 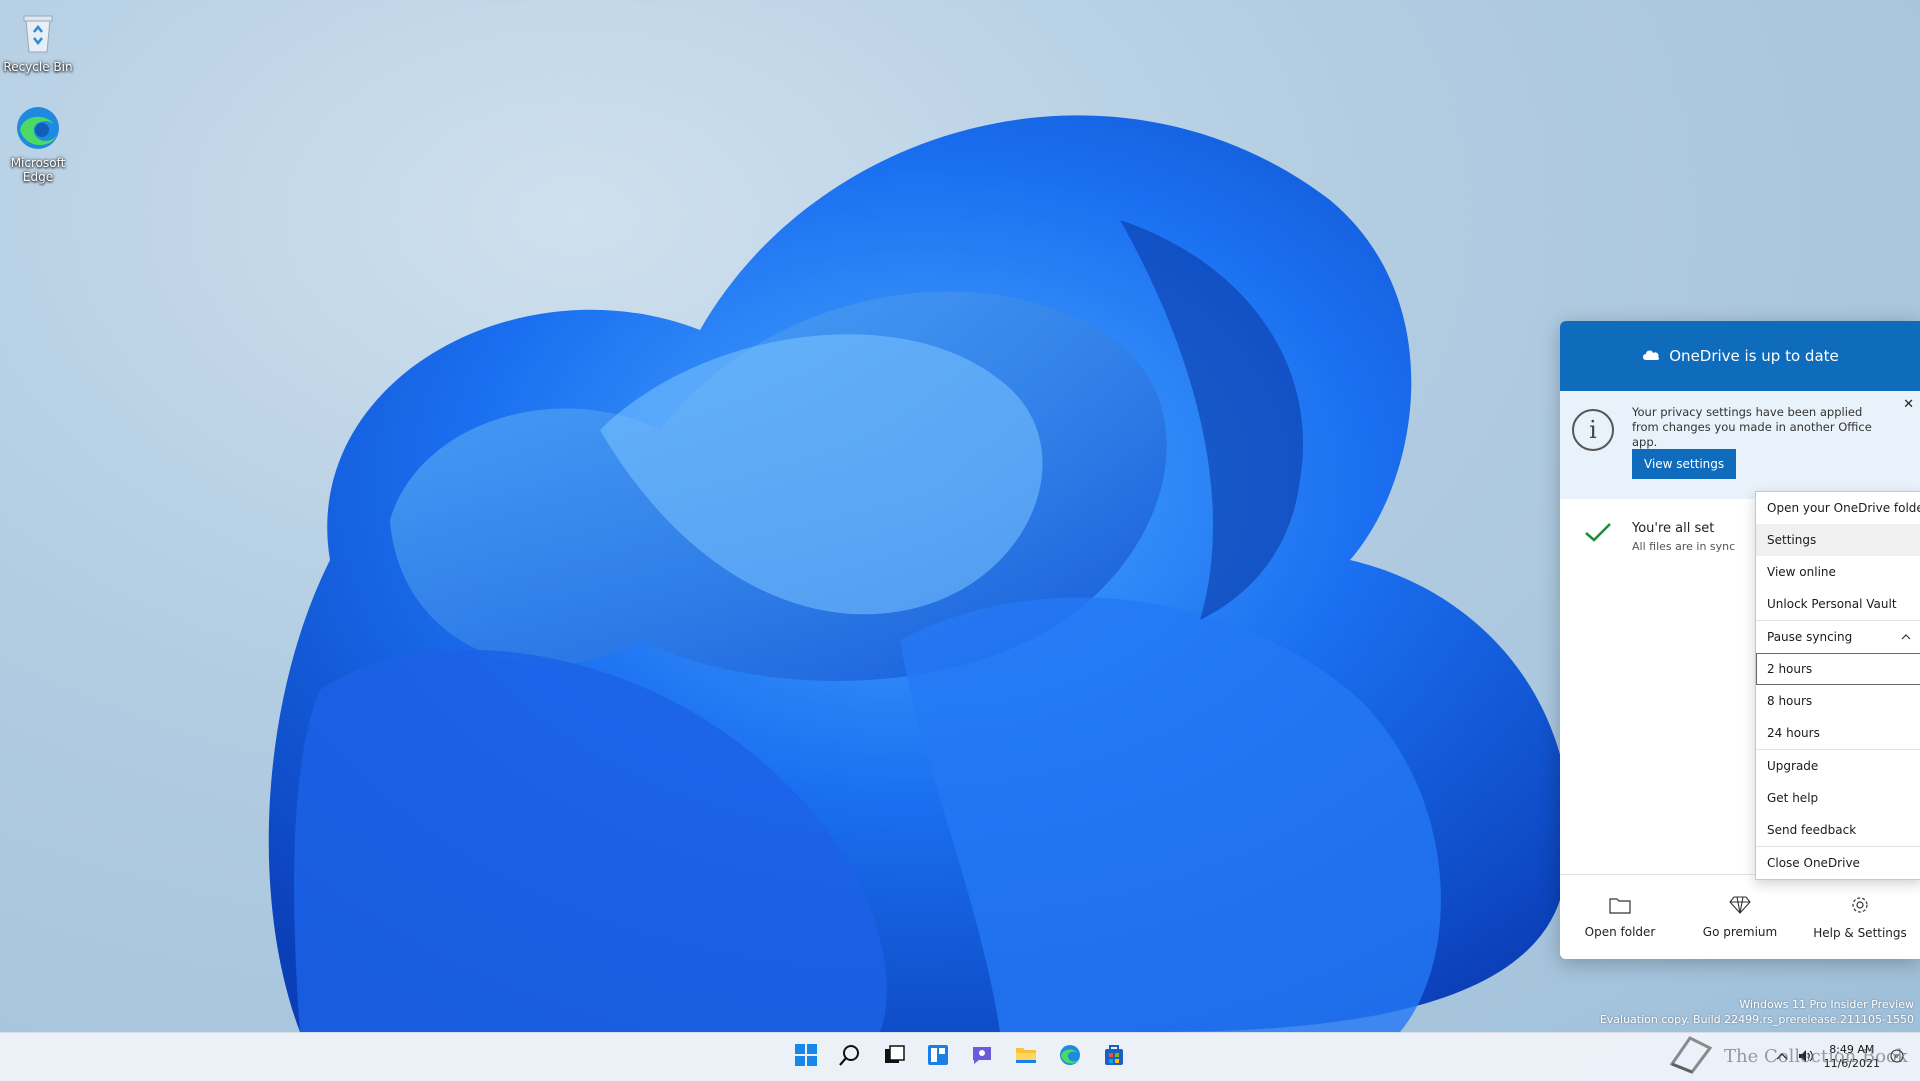 I want to click on onedrive-header: OneDrive is up to date, so click(x=1740, y=356).